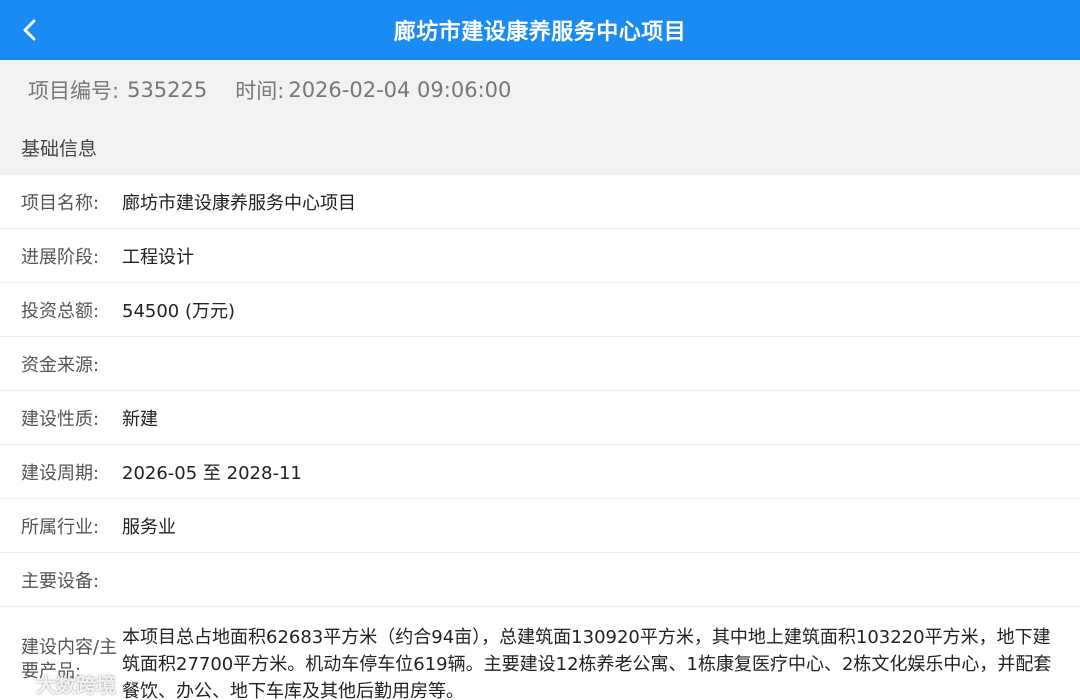  What do you see at coordinates (239, 203) in the screenshot?
I see `field-value: 廊坊市建设康养服务中心项目` at bounding box center [239, 203].